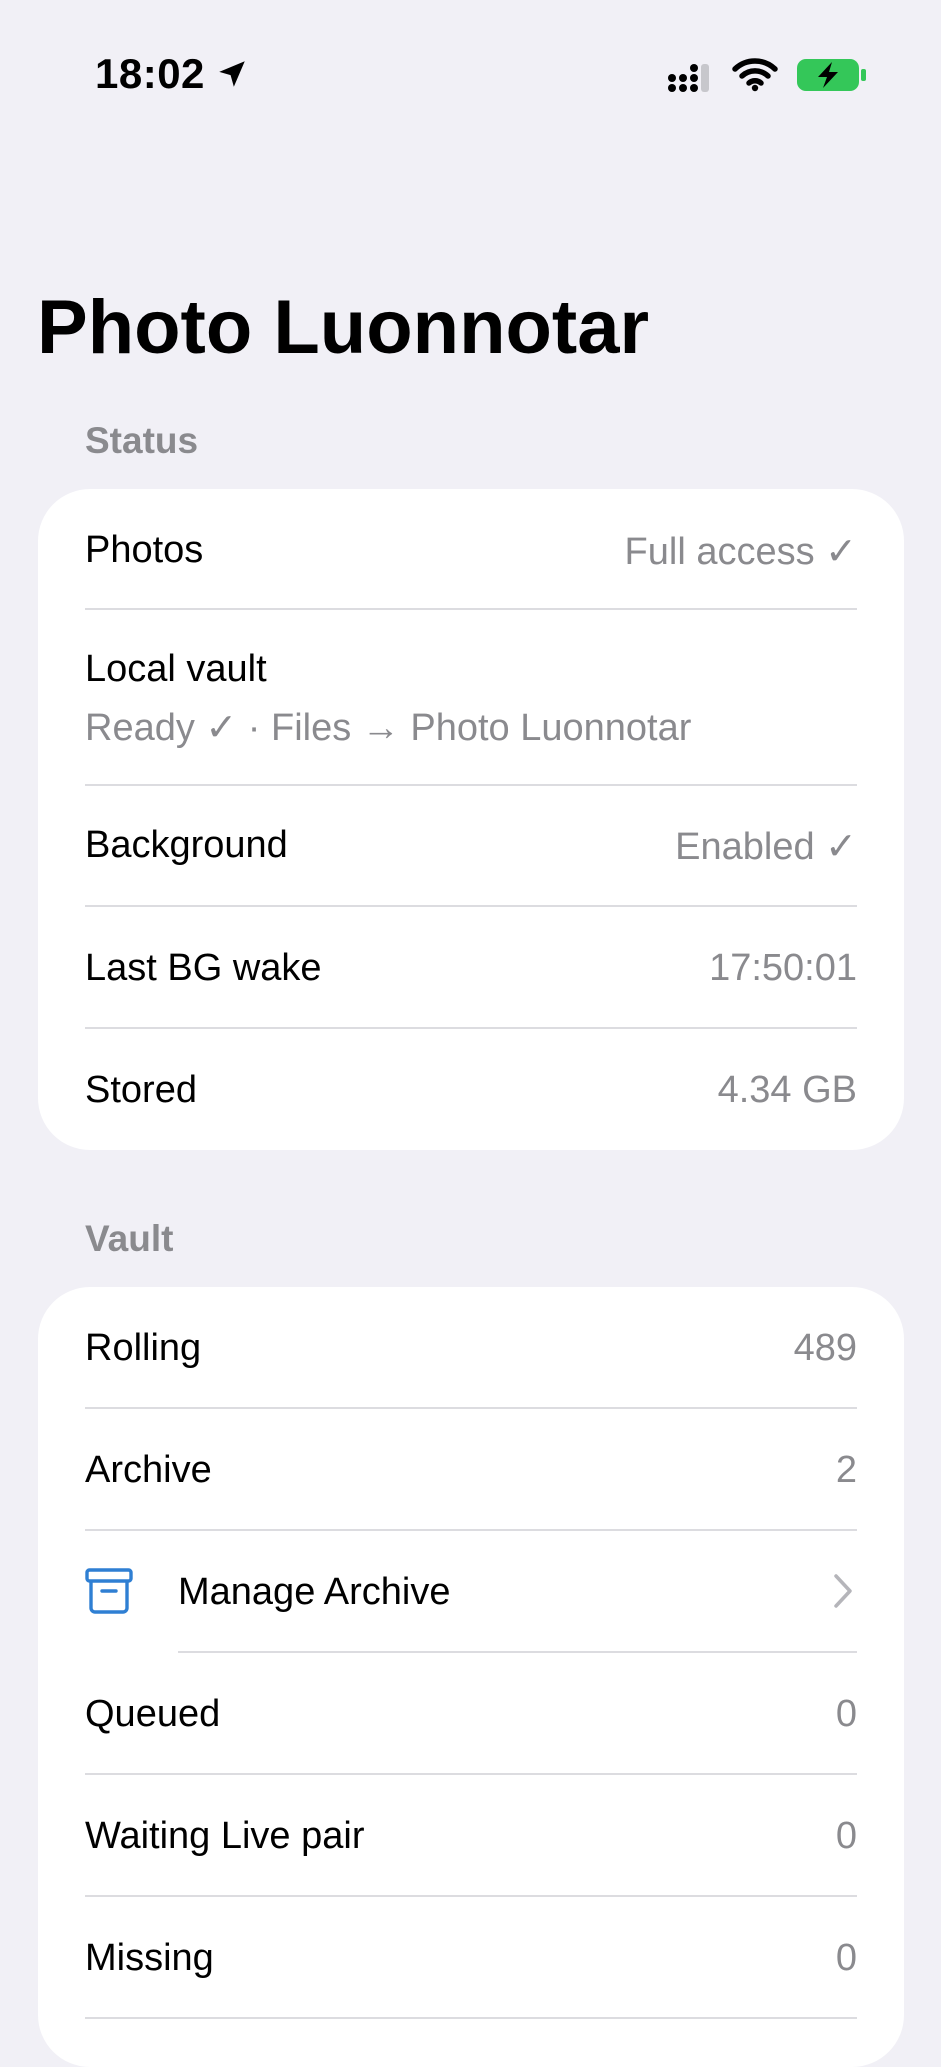  Describe the element at coordinates (846, 1470) in the screenshot. I see `archive-value: 2` at that location.